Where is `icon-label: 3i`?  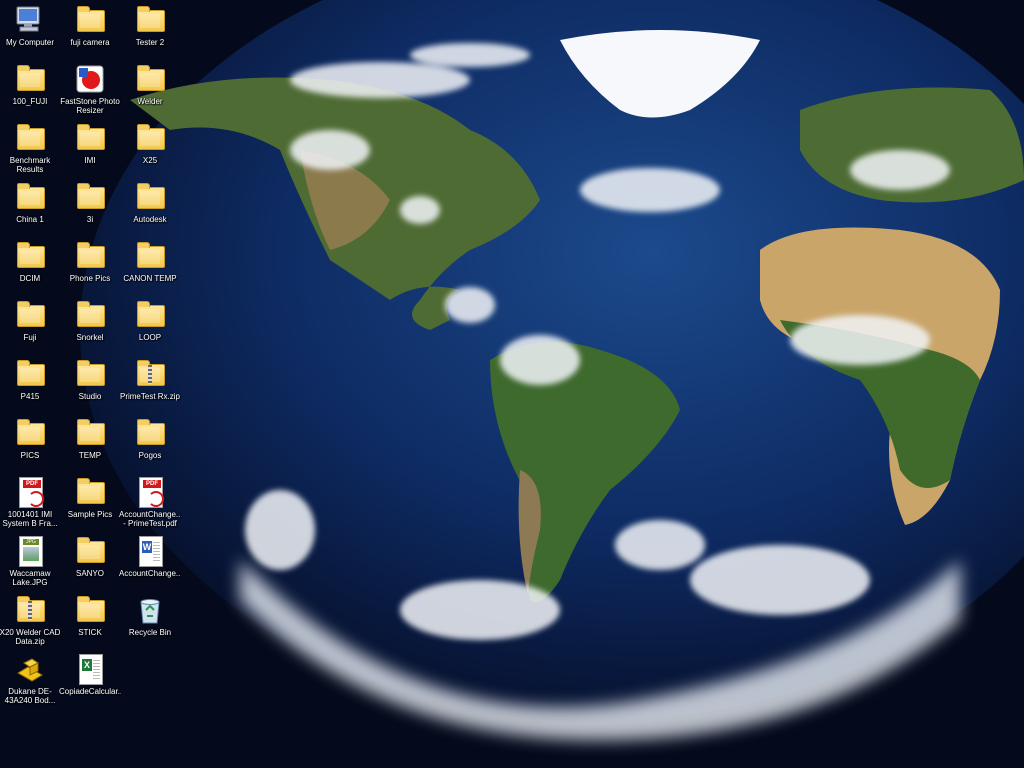 icon-label: 3i is located at coordinates (90, 219).